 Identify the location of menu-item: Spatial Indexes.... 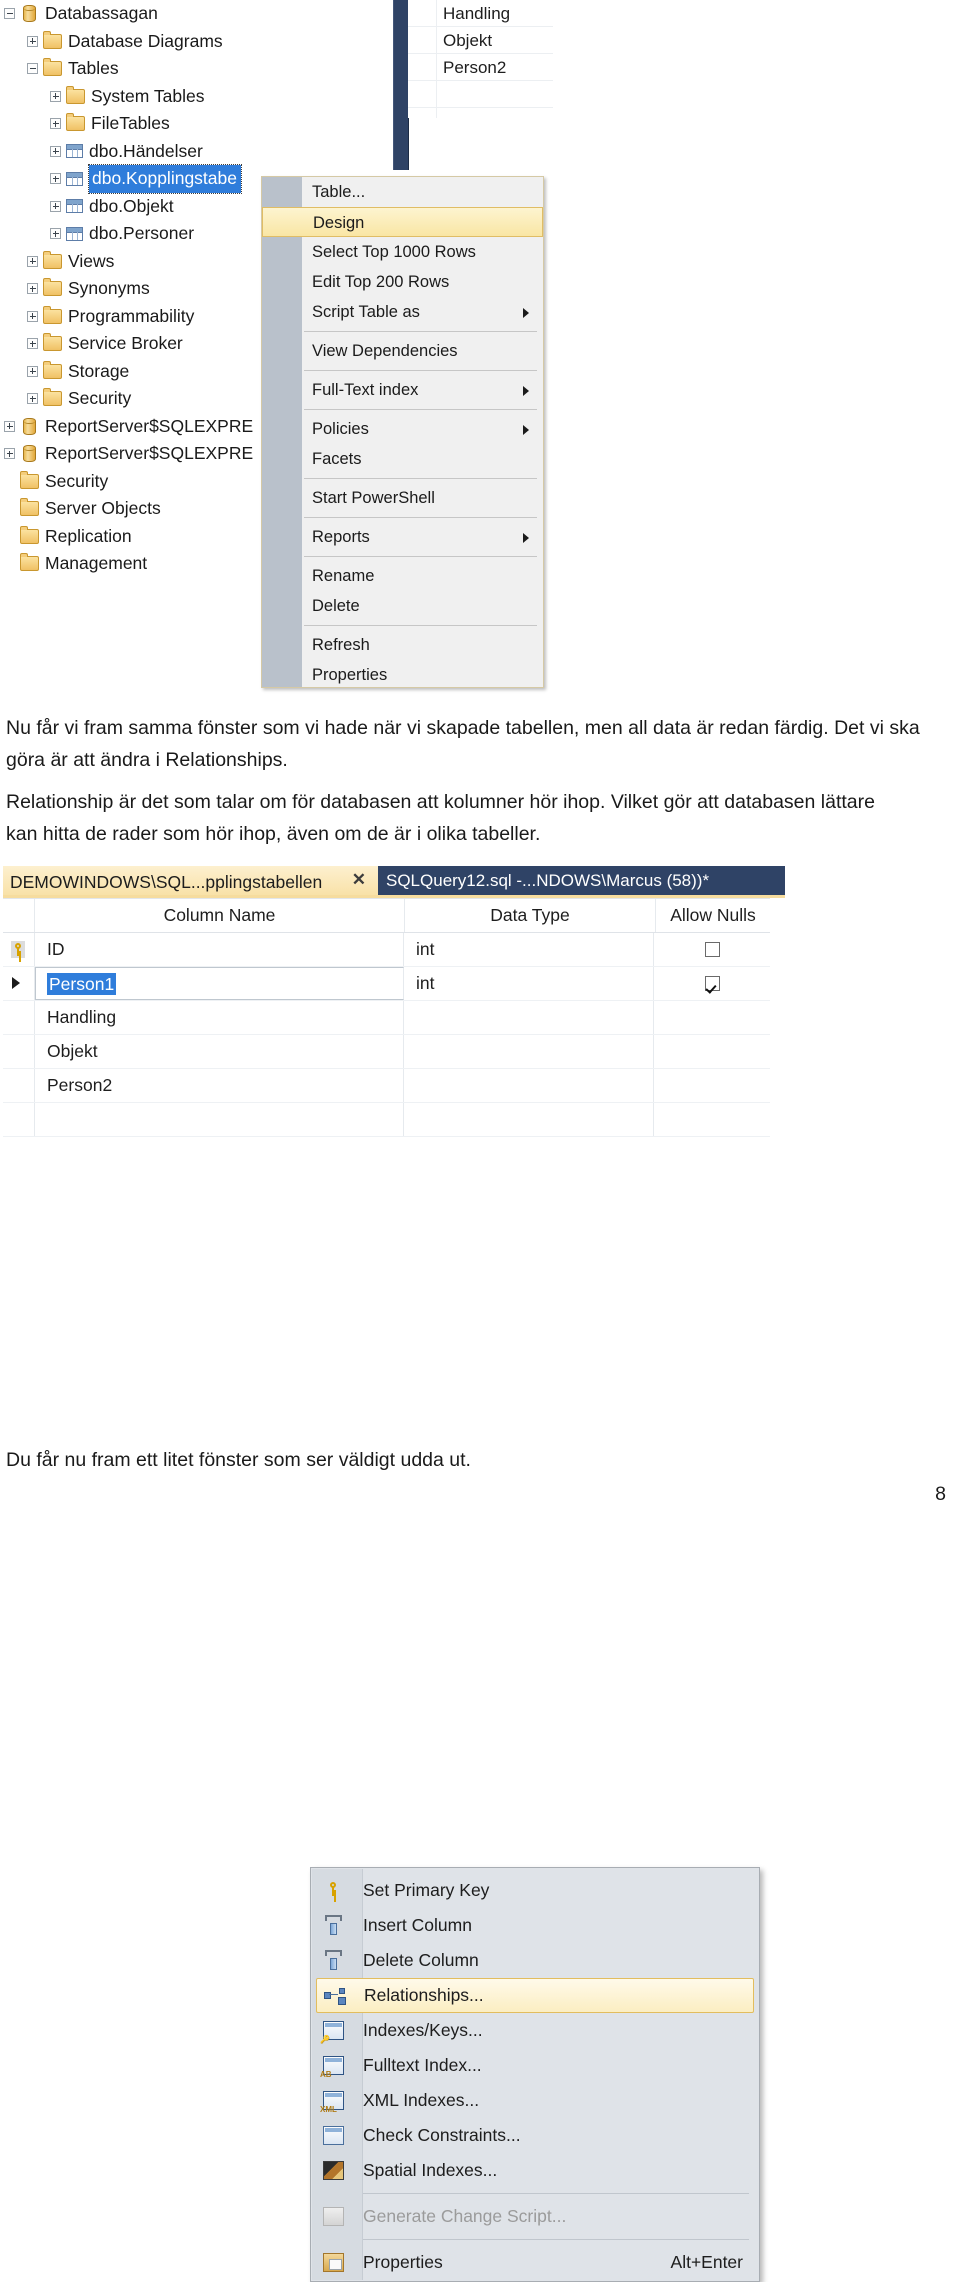
(535, 2170).